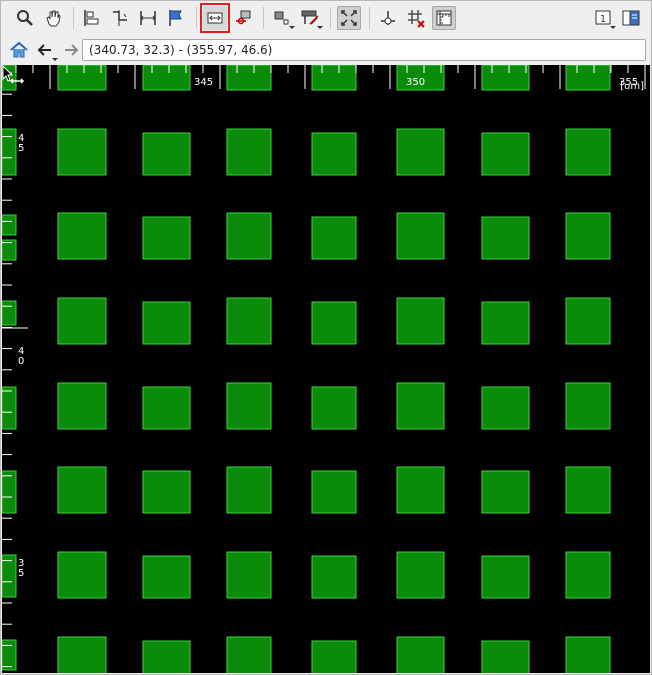  I want to click on home-icon, so click(19, 49).